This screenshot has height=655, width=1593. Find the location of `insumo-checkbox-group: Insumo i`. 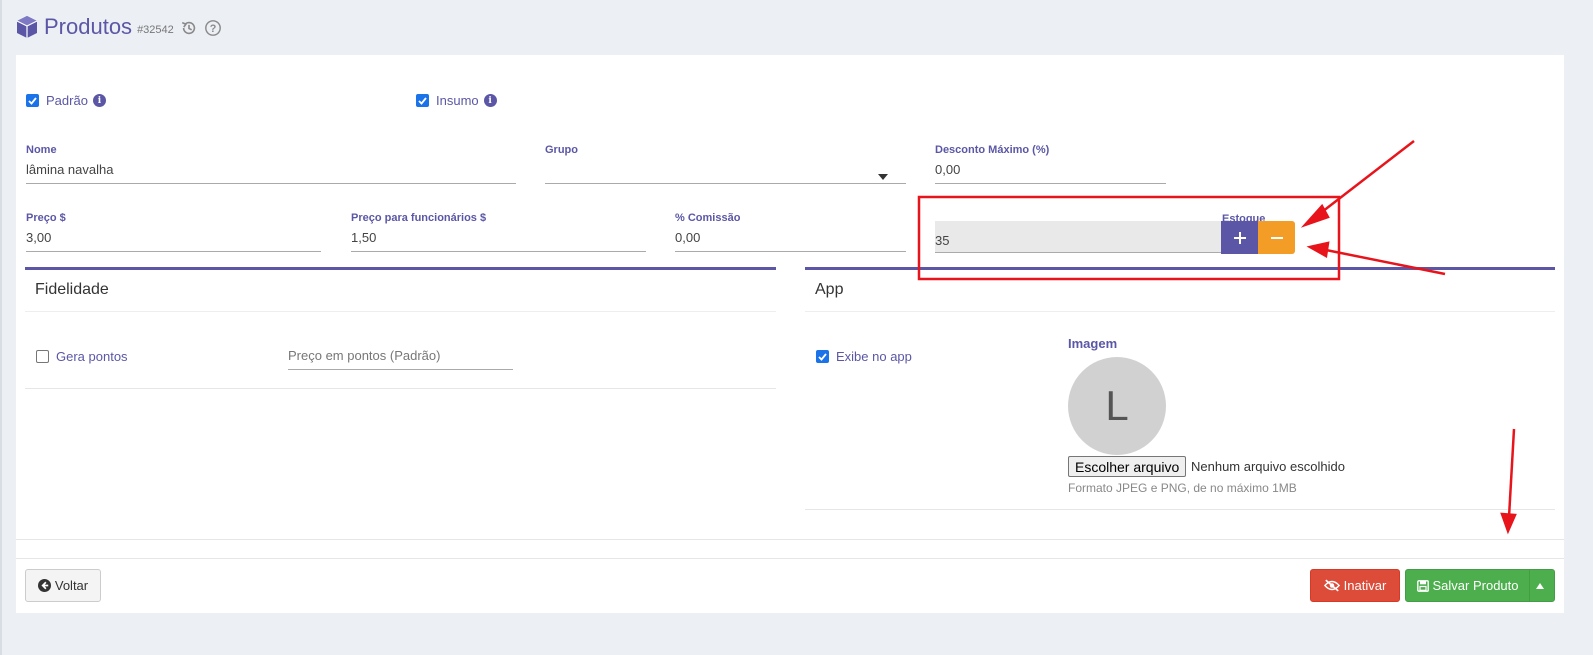

insumo-checkbox-group: Insumo i is located at coordinates (456, 100).